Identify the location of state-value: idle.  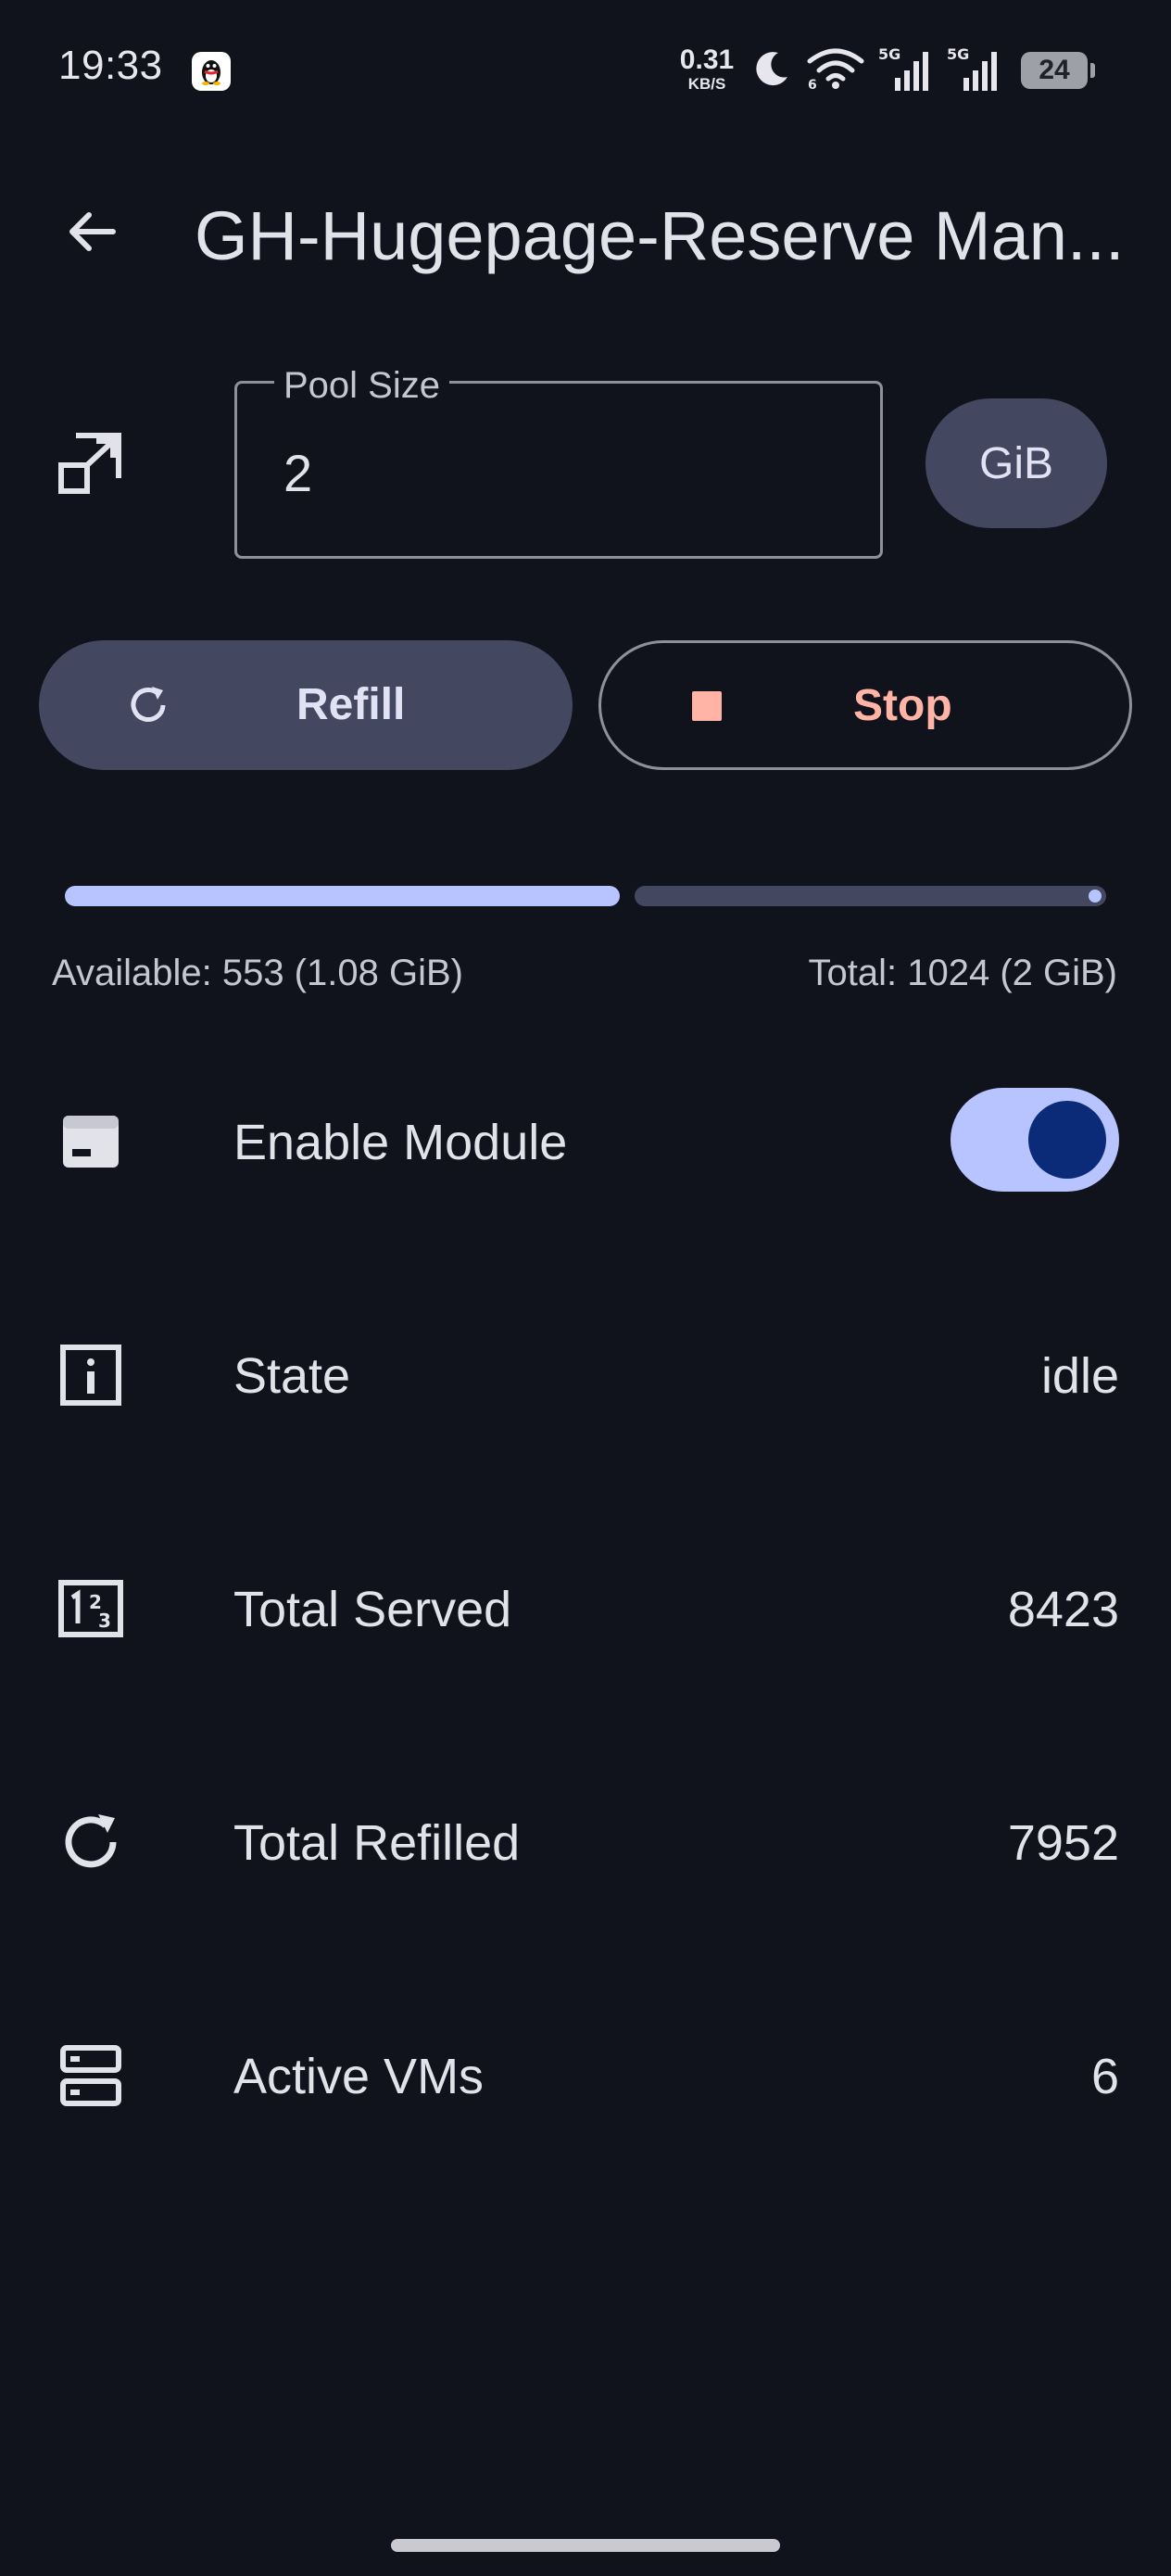
(1079, 1376).